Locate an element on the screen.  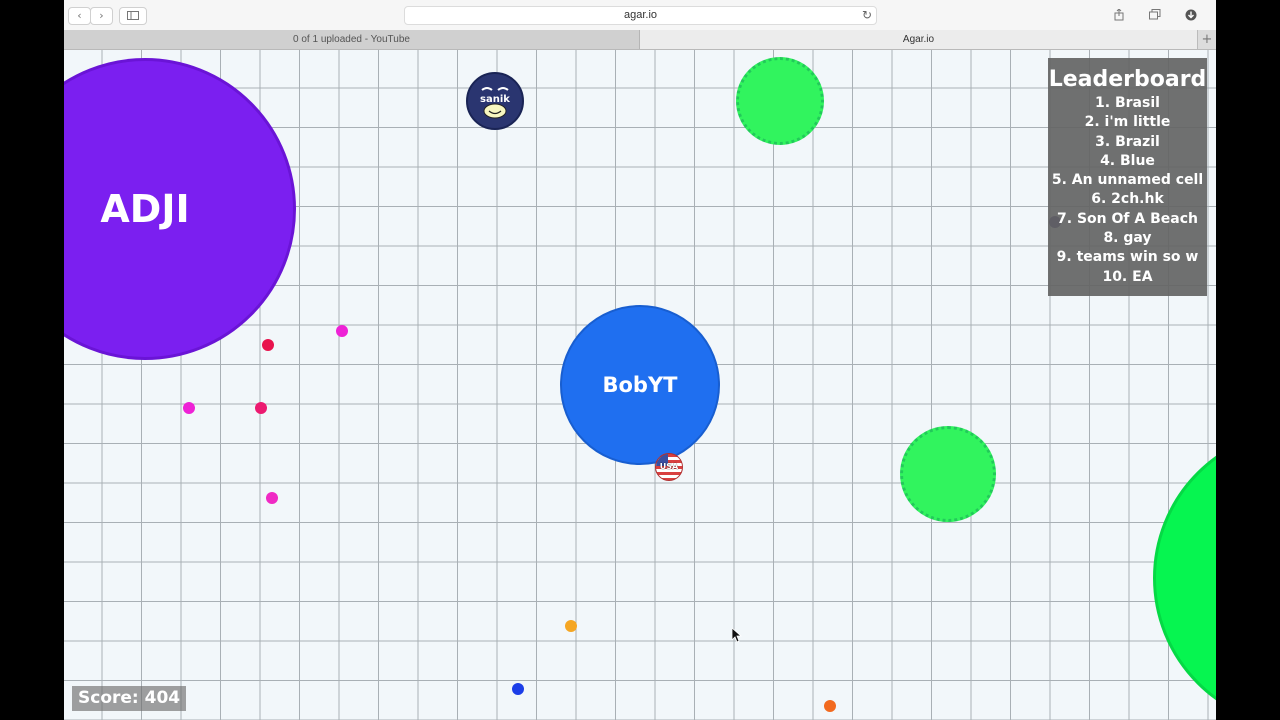
browser-toolbar: ‹ › agar.io ↻ is located at coordinates (640, 15).